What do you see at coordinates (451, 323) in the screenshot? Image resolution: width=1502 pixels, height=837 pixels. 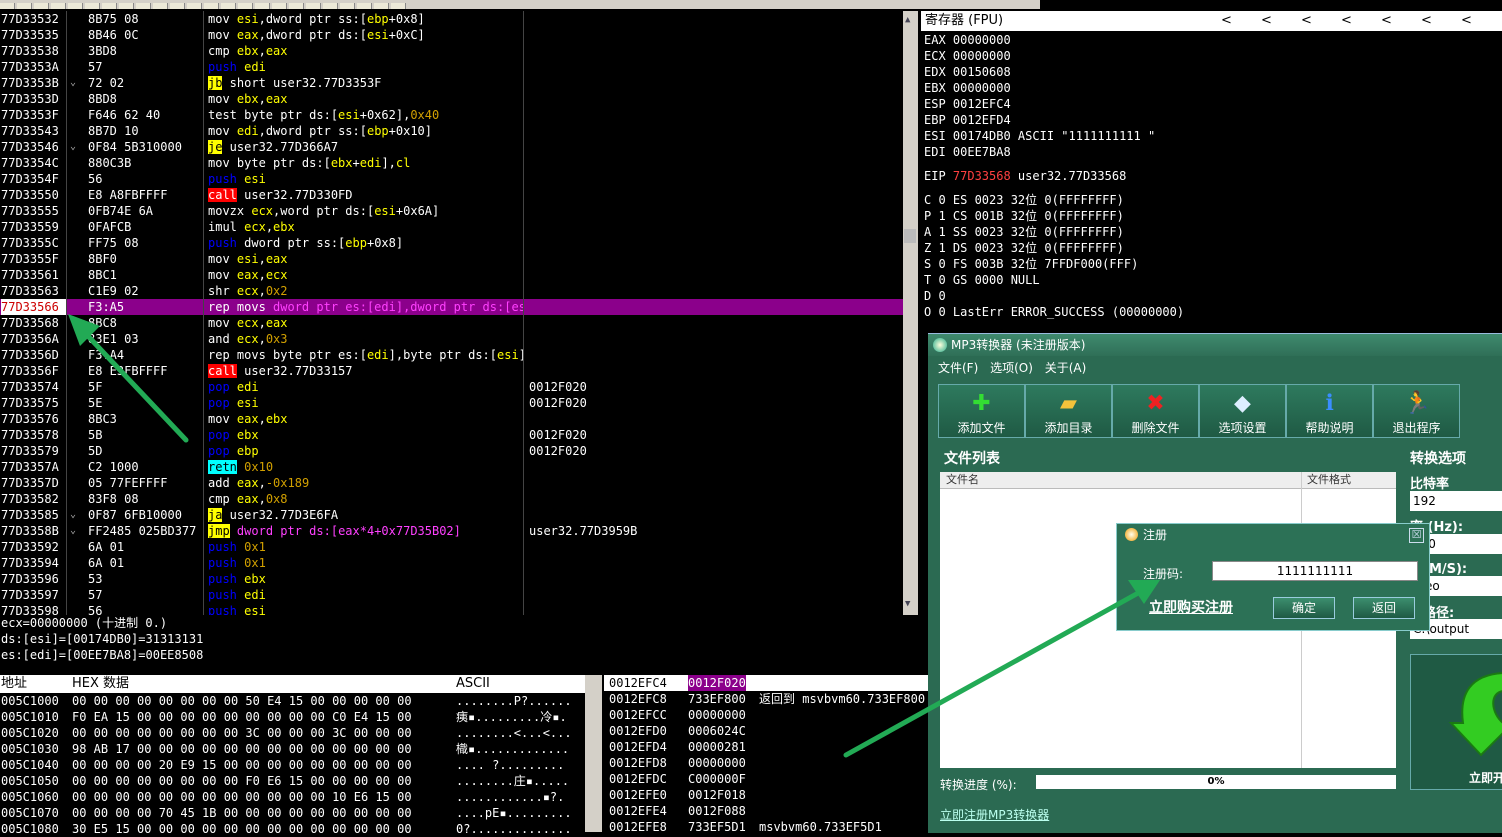 I see `disasm-row: 77D33568 8BC8 mov ecx,eax` at bounding box center [451, 323].